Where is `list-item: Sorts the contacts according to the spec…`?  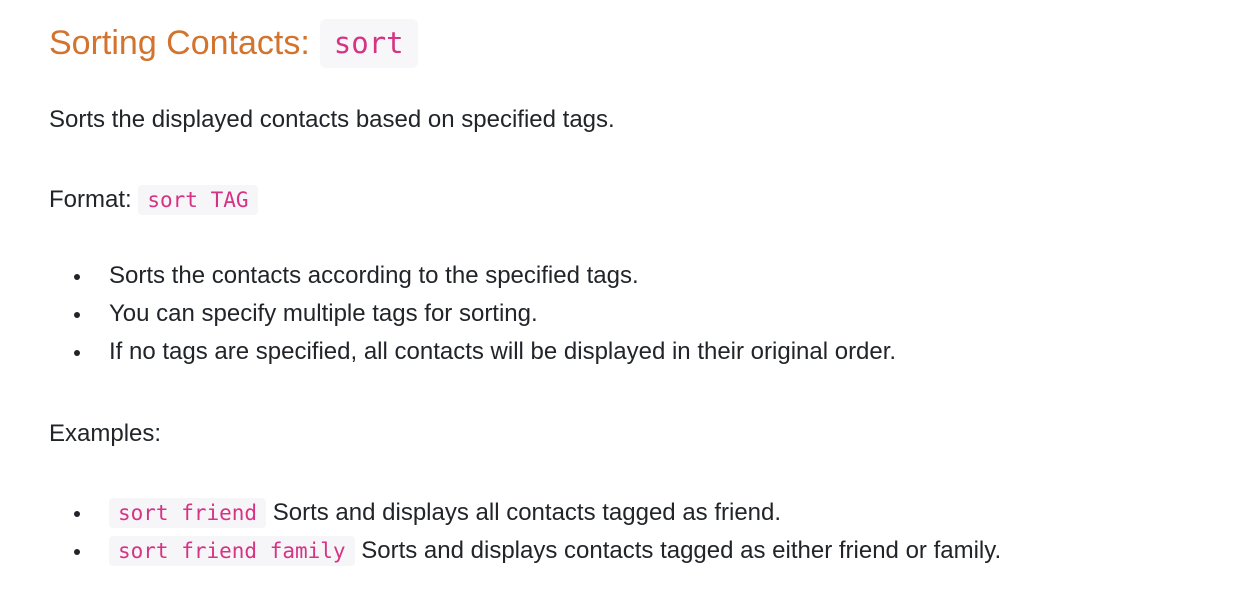
list-item: Sorts the contacts according to the spec… is located at coordinates (472, 280).